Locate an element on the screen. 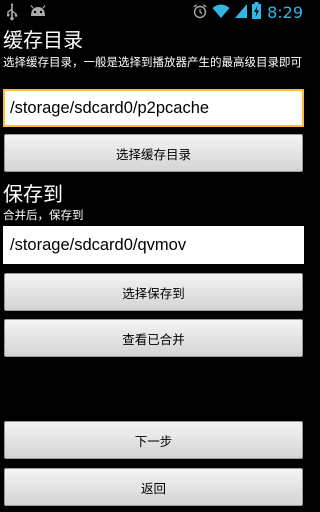  back-button: 返回 is located at coordinates (153, 487).